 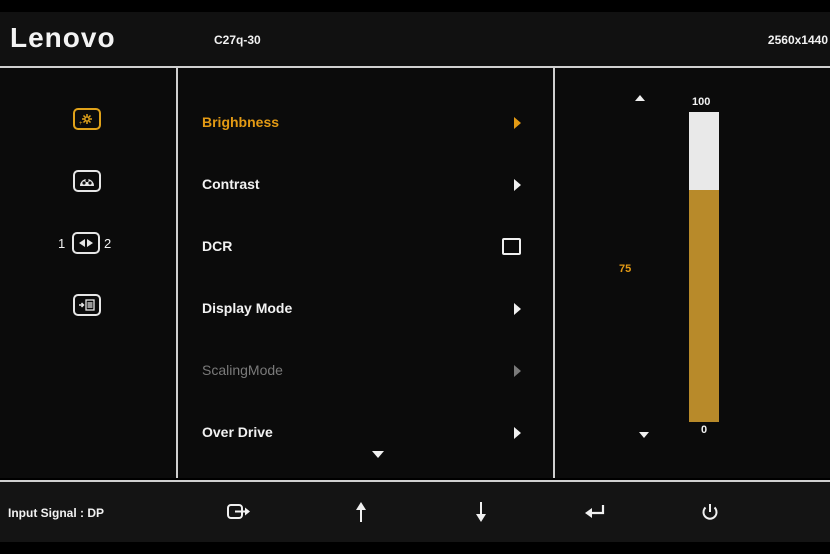 I want to click on menu-item-label: Brighbness, so click(x=241, y=122).